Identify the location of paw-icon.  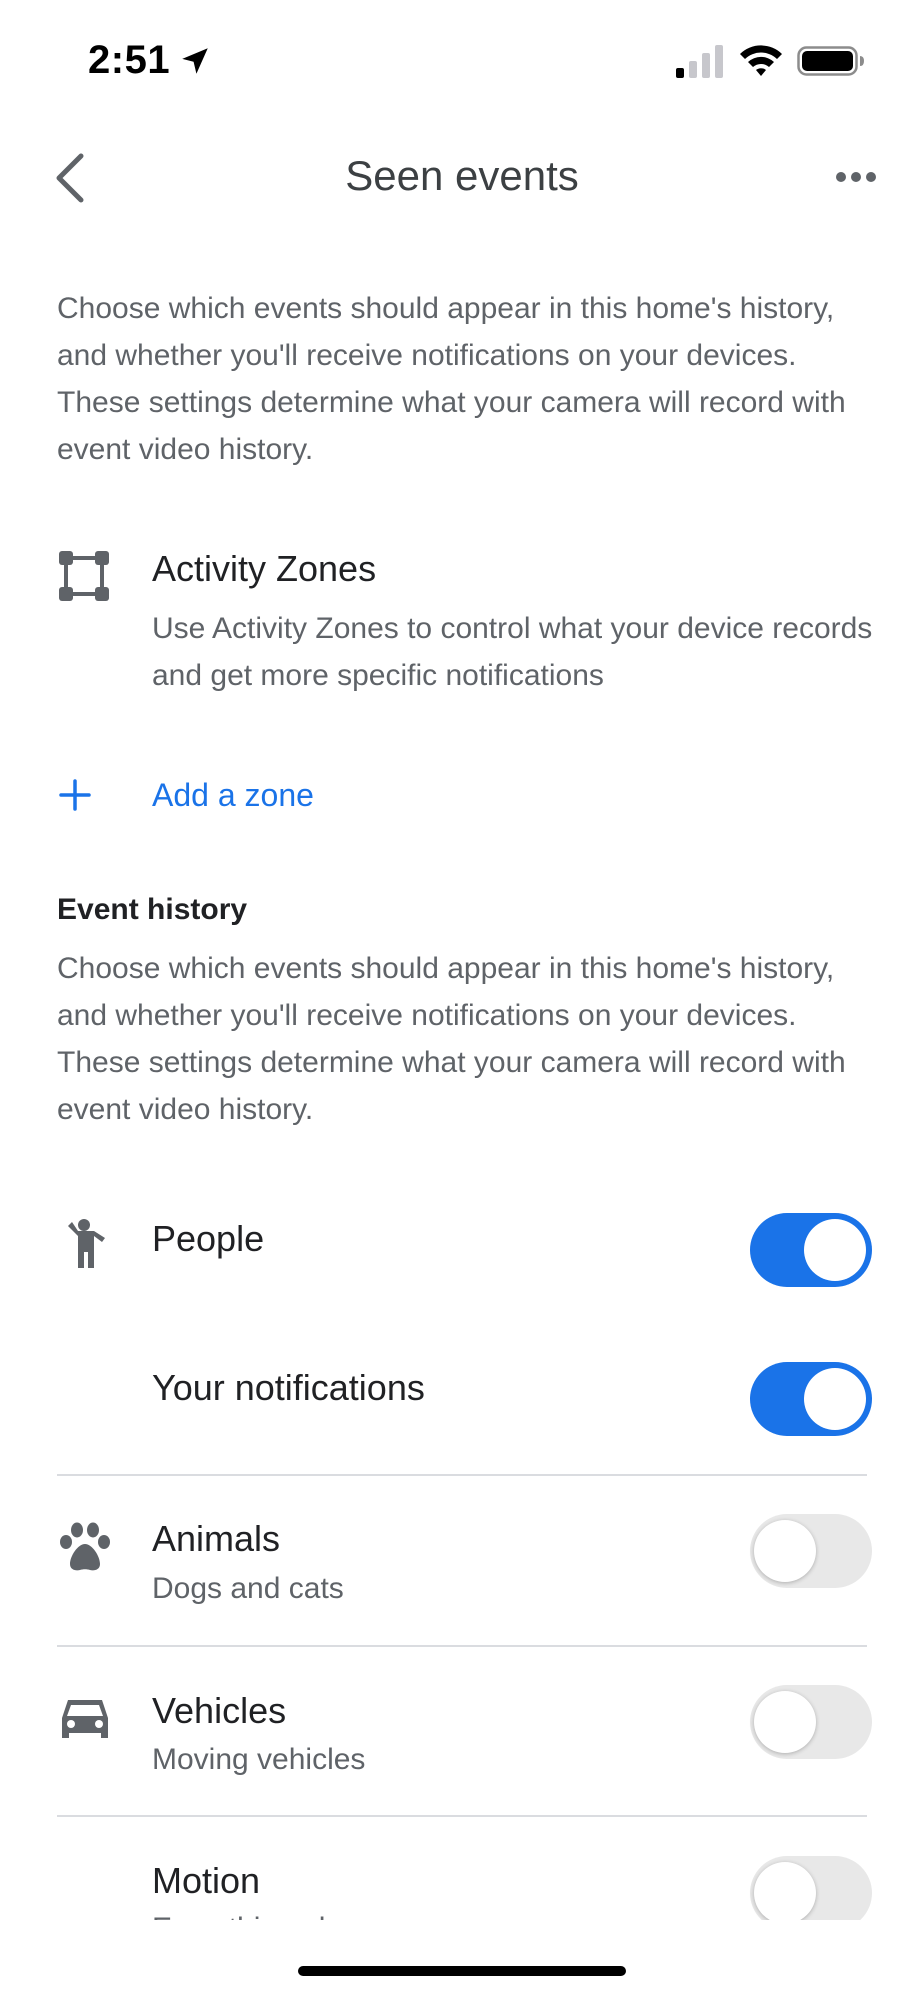
(85, 1546).